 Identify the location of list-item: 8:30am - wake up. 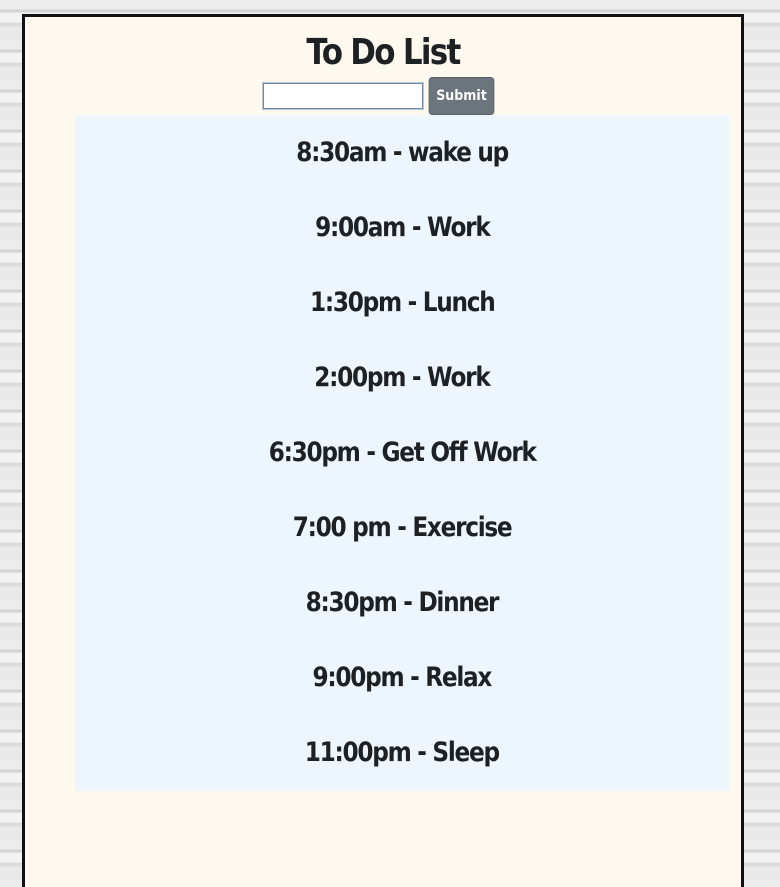
(402, 152).